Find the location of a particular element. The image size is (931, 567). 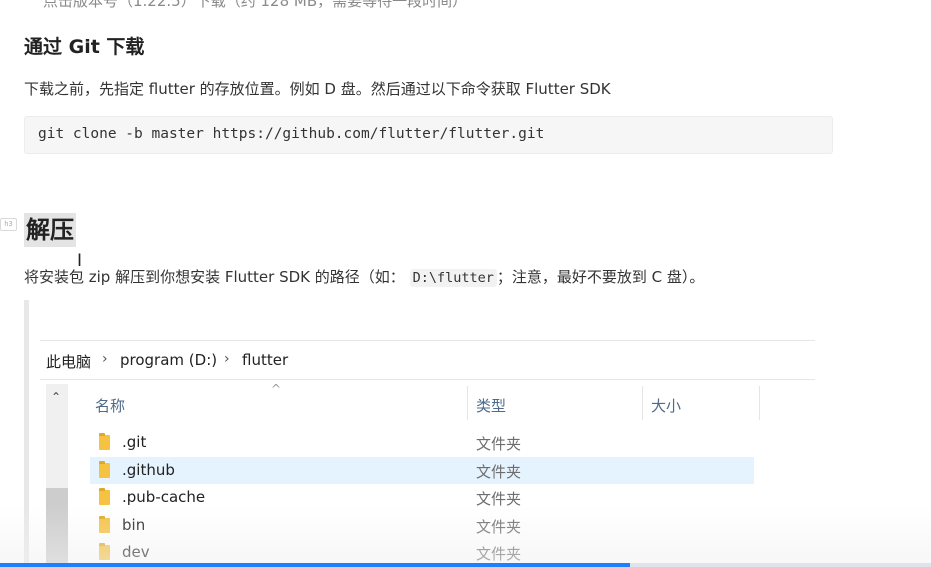

cut-off-paragraph: 点击版本号（1.22.5）下载（约 128 MB，需要等待一段时间） is located at coordinates (255, 5).